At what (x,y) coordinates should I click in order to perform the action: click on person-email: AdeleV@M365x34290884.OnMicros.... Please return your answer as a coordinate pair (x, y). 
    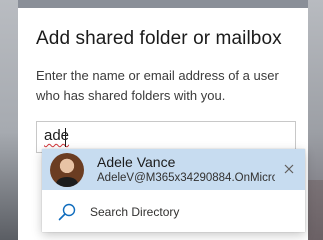
    Looking at the image, I should click on (186, 178).